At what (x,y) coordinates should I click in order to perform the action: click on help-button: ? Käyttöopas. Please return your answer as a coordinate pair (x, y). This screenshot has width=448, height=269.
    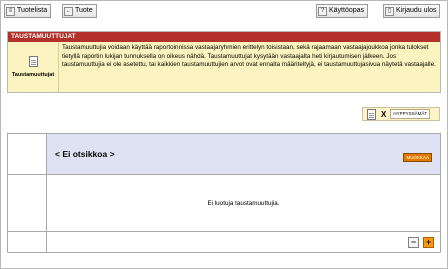
    Looking at the image, I should click on (342, 11).